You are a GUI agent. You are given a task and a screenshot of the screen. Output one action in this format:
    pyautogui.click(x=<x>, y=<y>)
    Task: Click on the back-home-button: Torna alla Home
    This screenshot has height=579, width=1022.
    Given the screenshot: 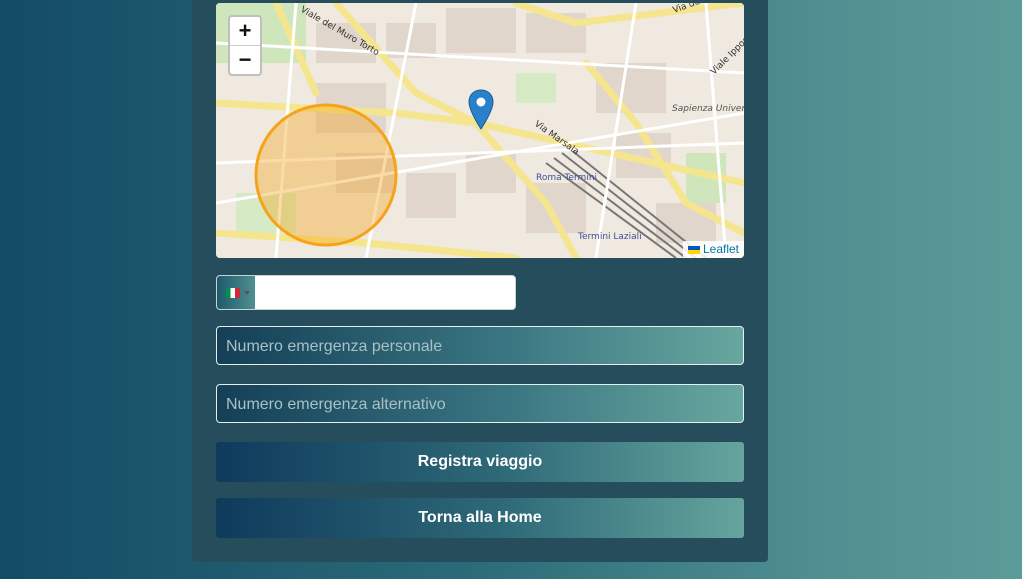 What is the action you would take?
    pyautogui.click(x=480, y=518)
    